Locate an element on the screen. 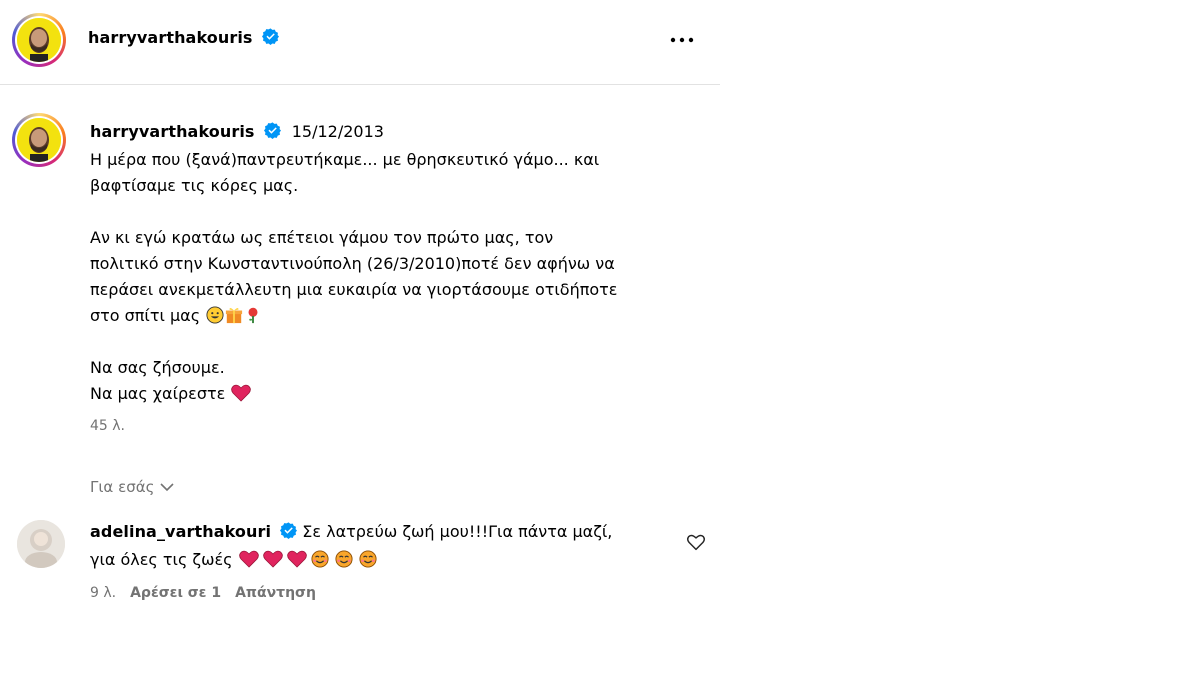  comment-text: για όλες τις ζωές is located at coordinates (161, 559).